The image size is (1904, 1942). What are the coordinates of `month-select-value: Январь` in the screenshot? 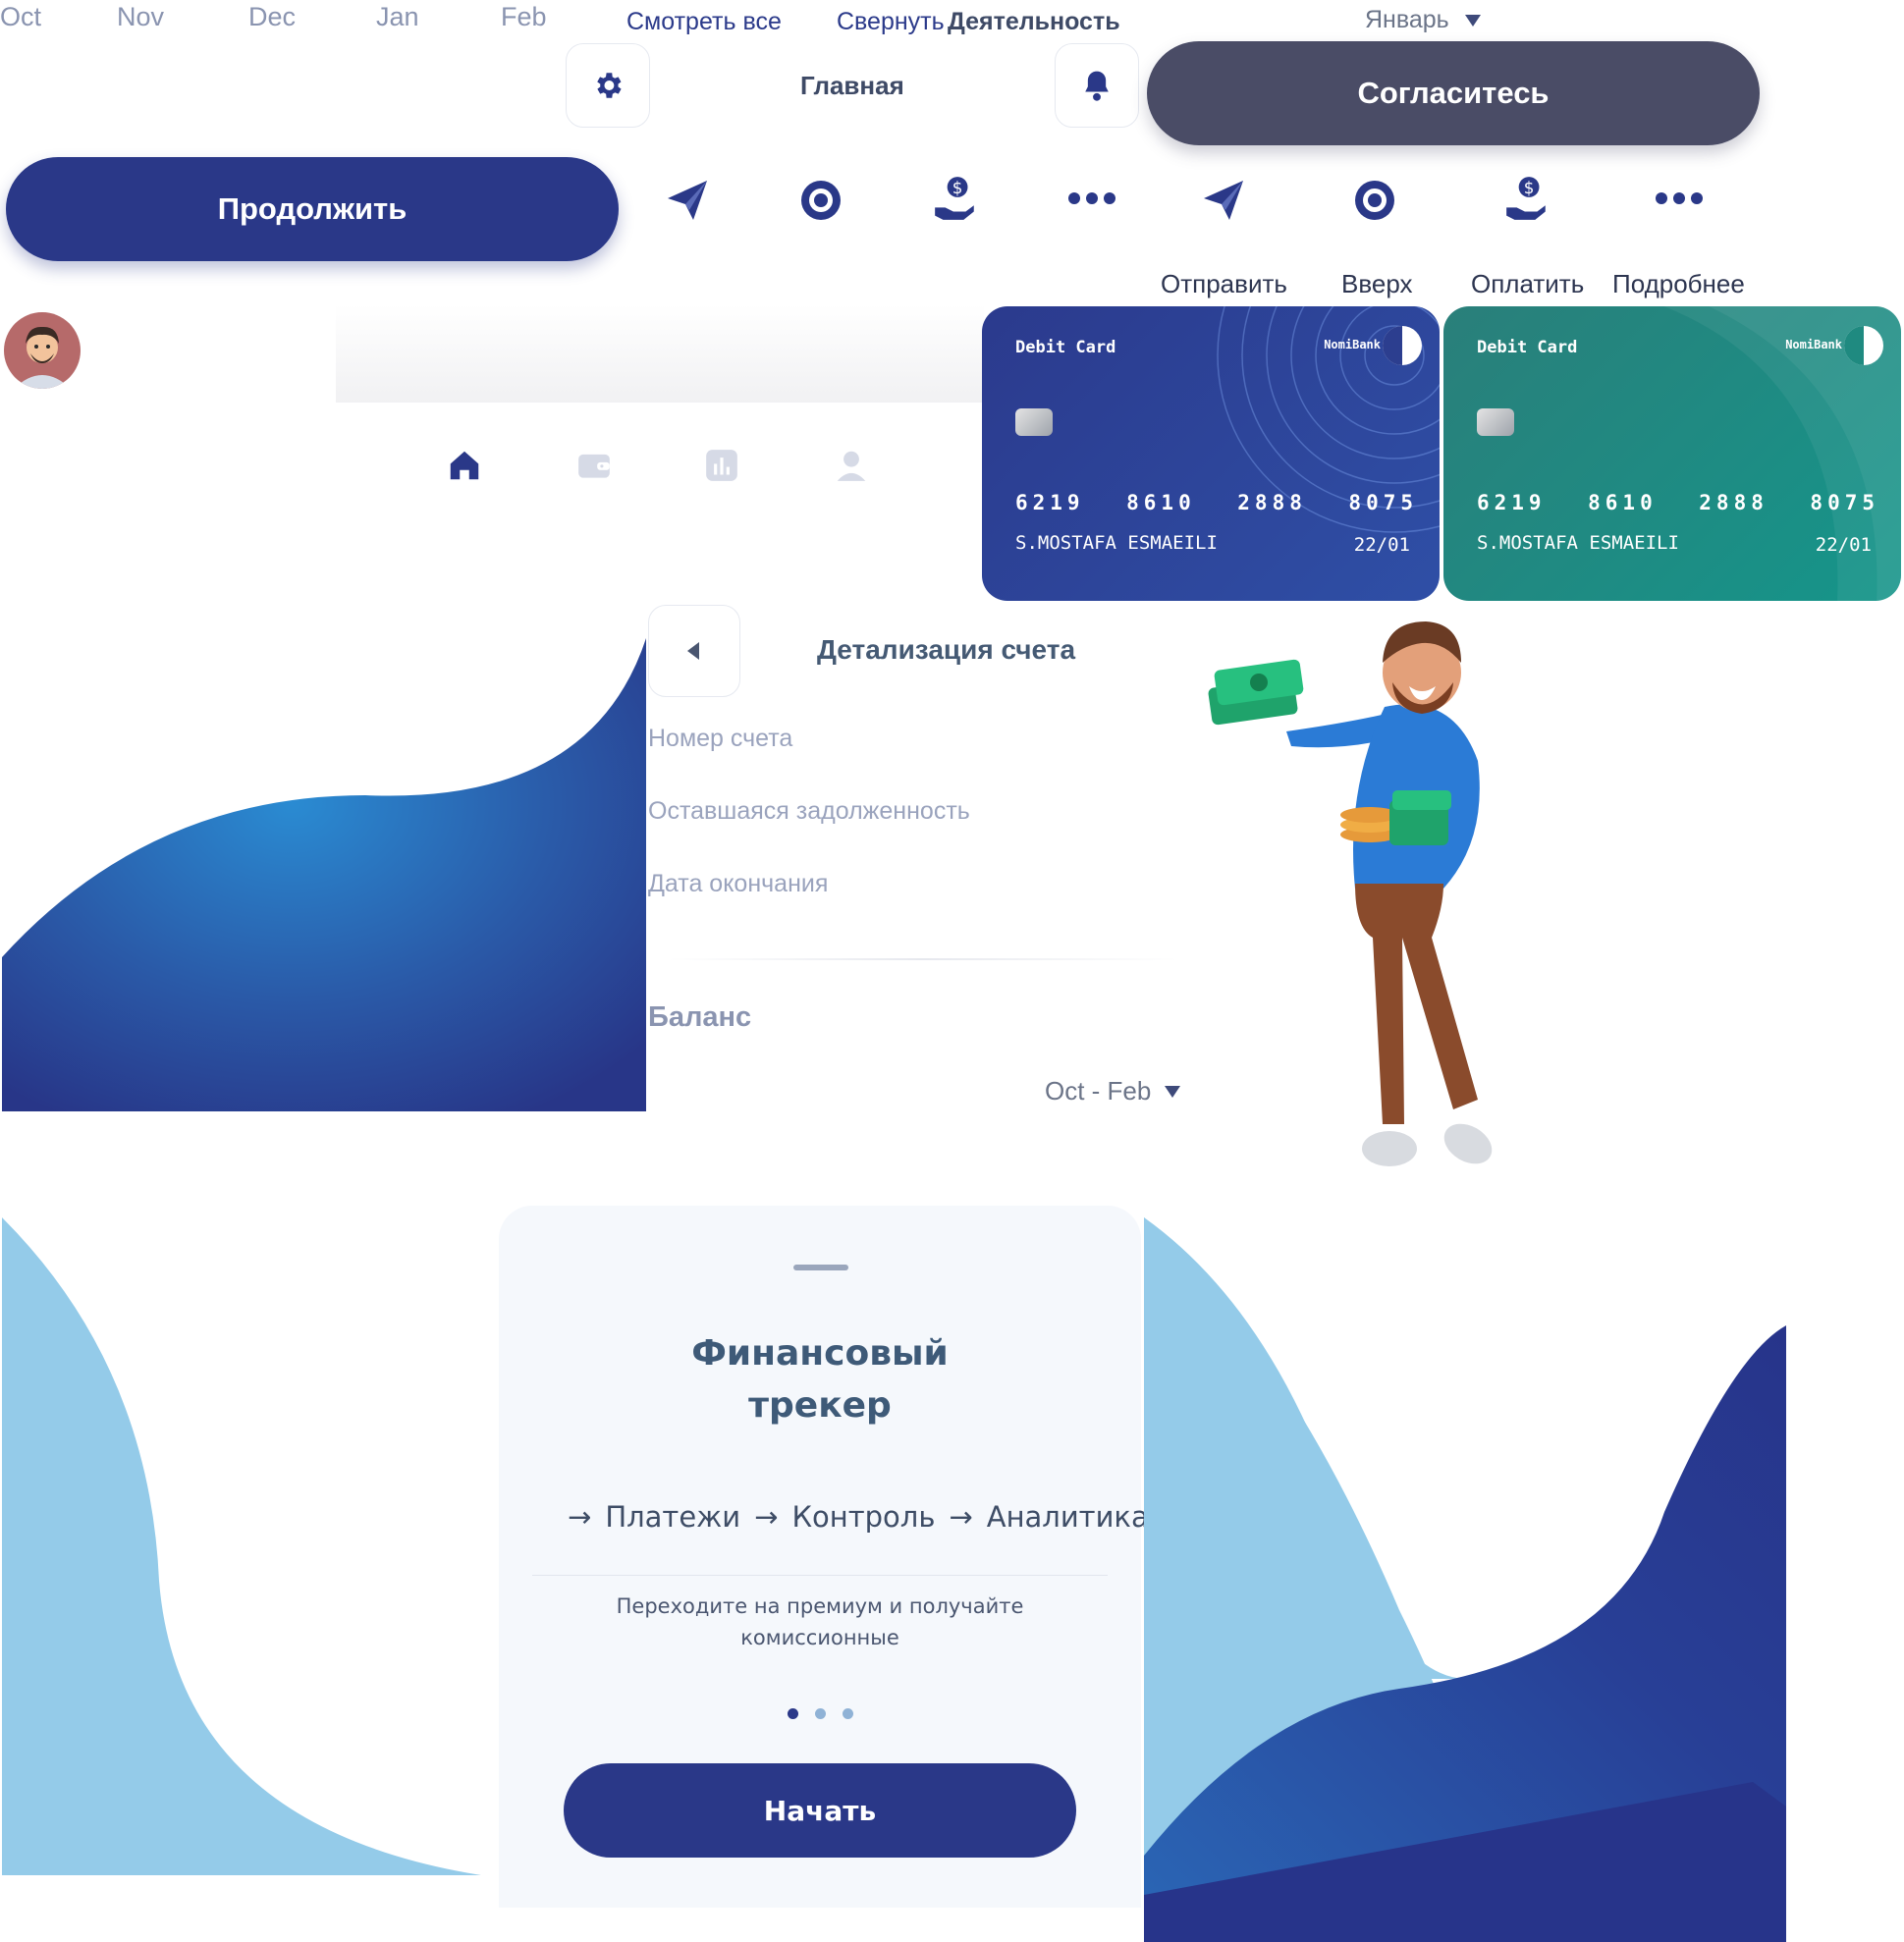 It's located at (1407, 19).